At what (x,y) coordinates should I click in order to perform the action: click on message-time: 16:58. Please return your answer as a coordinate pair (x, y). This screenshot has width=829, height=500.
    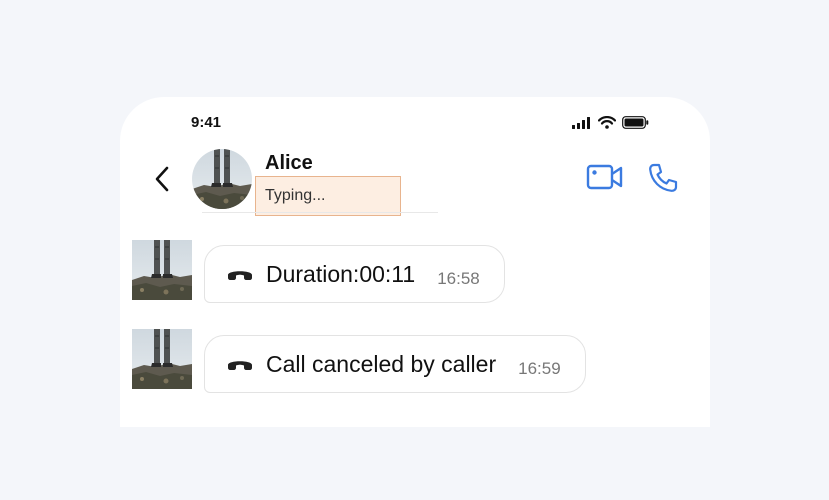
    Looking at the image, I should click on (458, 278).